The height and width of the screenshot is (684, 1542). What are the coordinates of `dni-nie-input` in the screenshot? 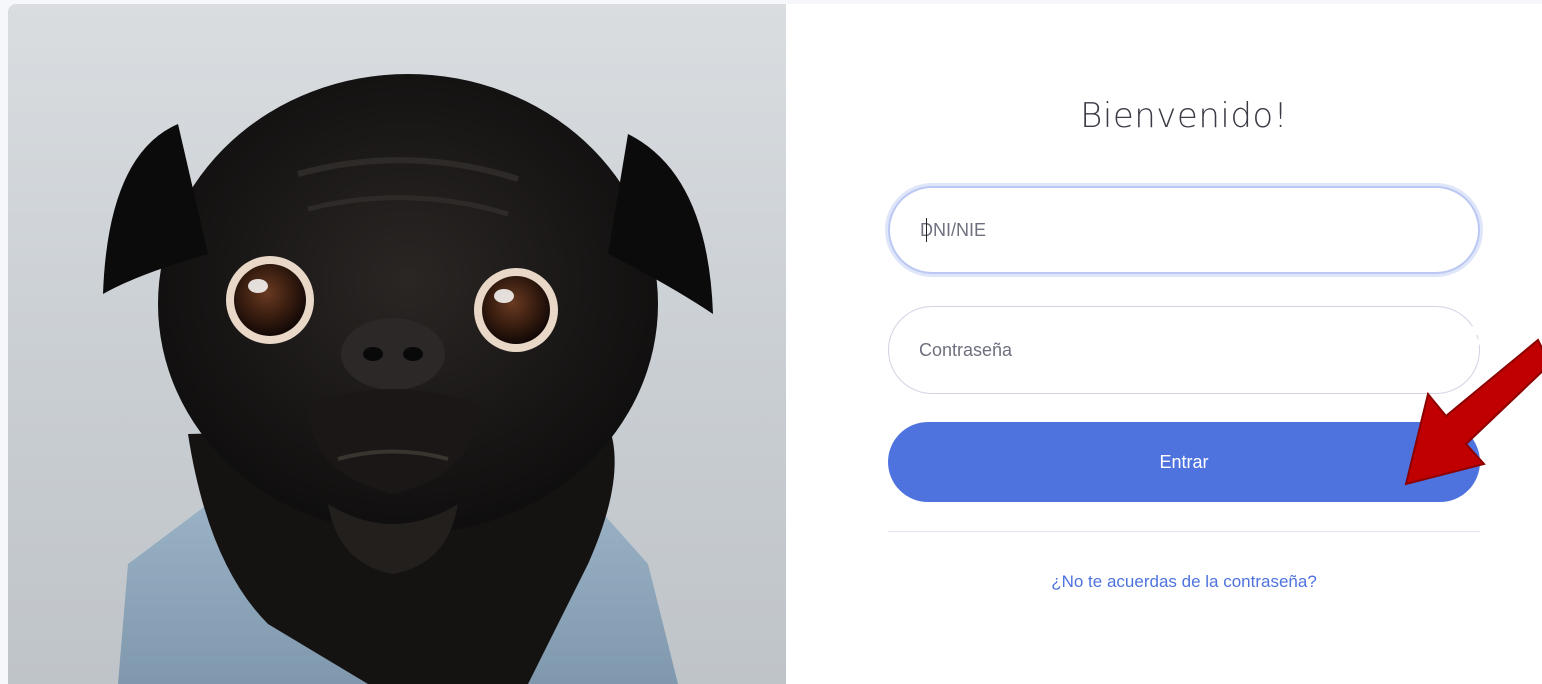 It's located at (1184, 230).